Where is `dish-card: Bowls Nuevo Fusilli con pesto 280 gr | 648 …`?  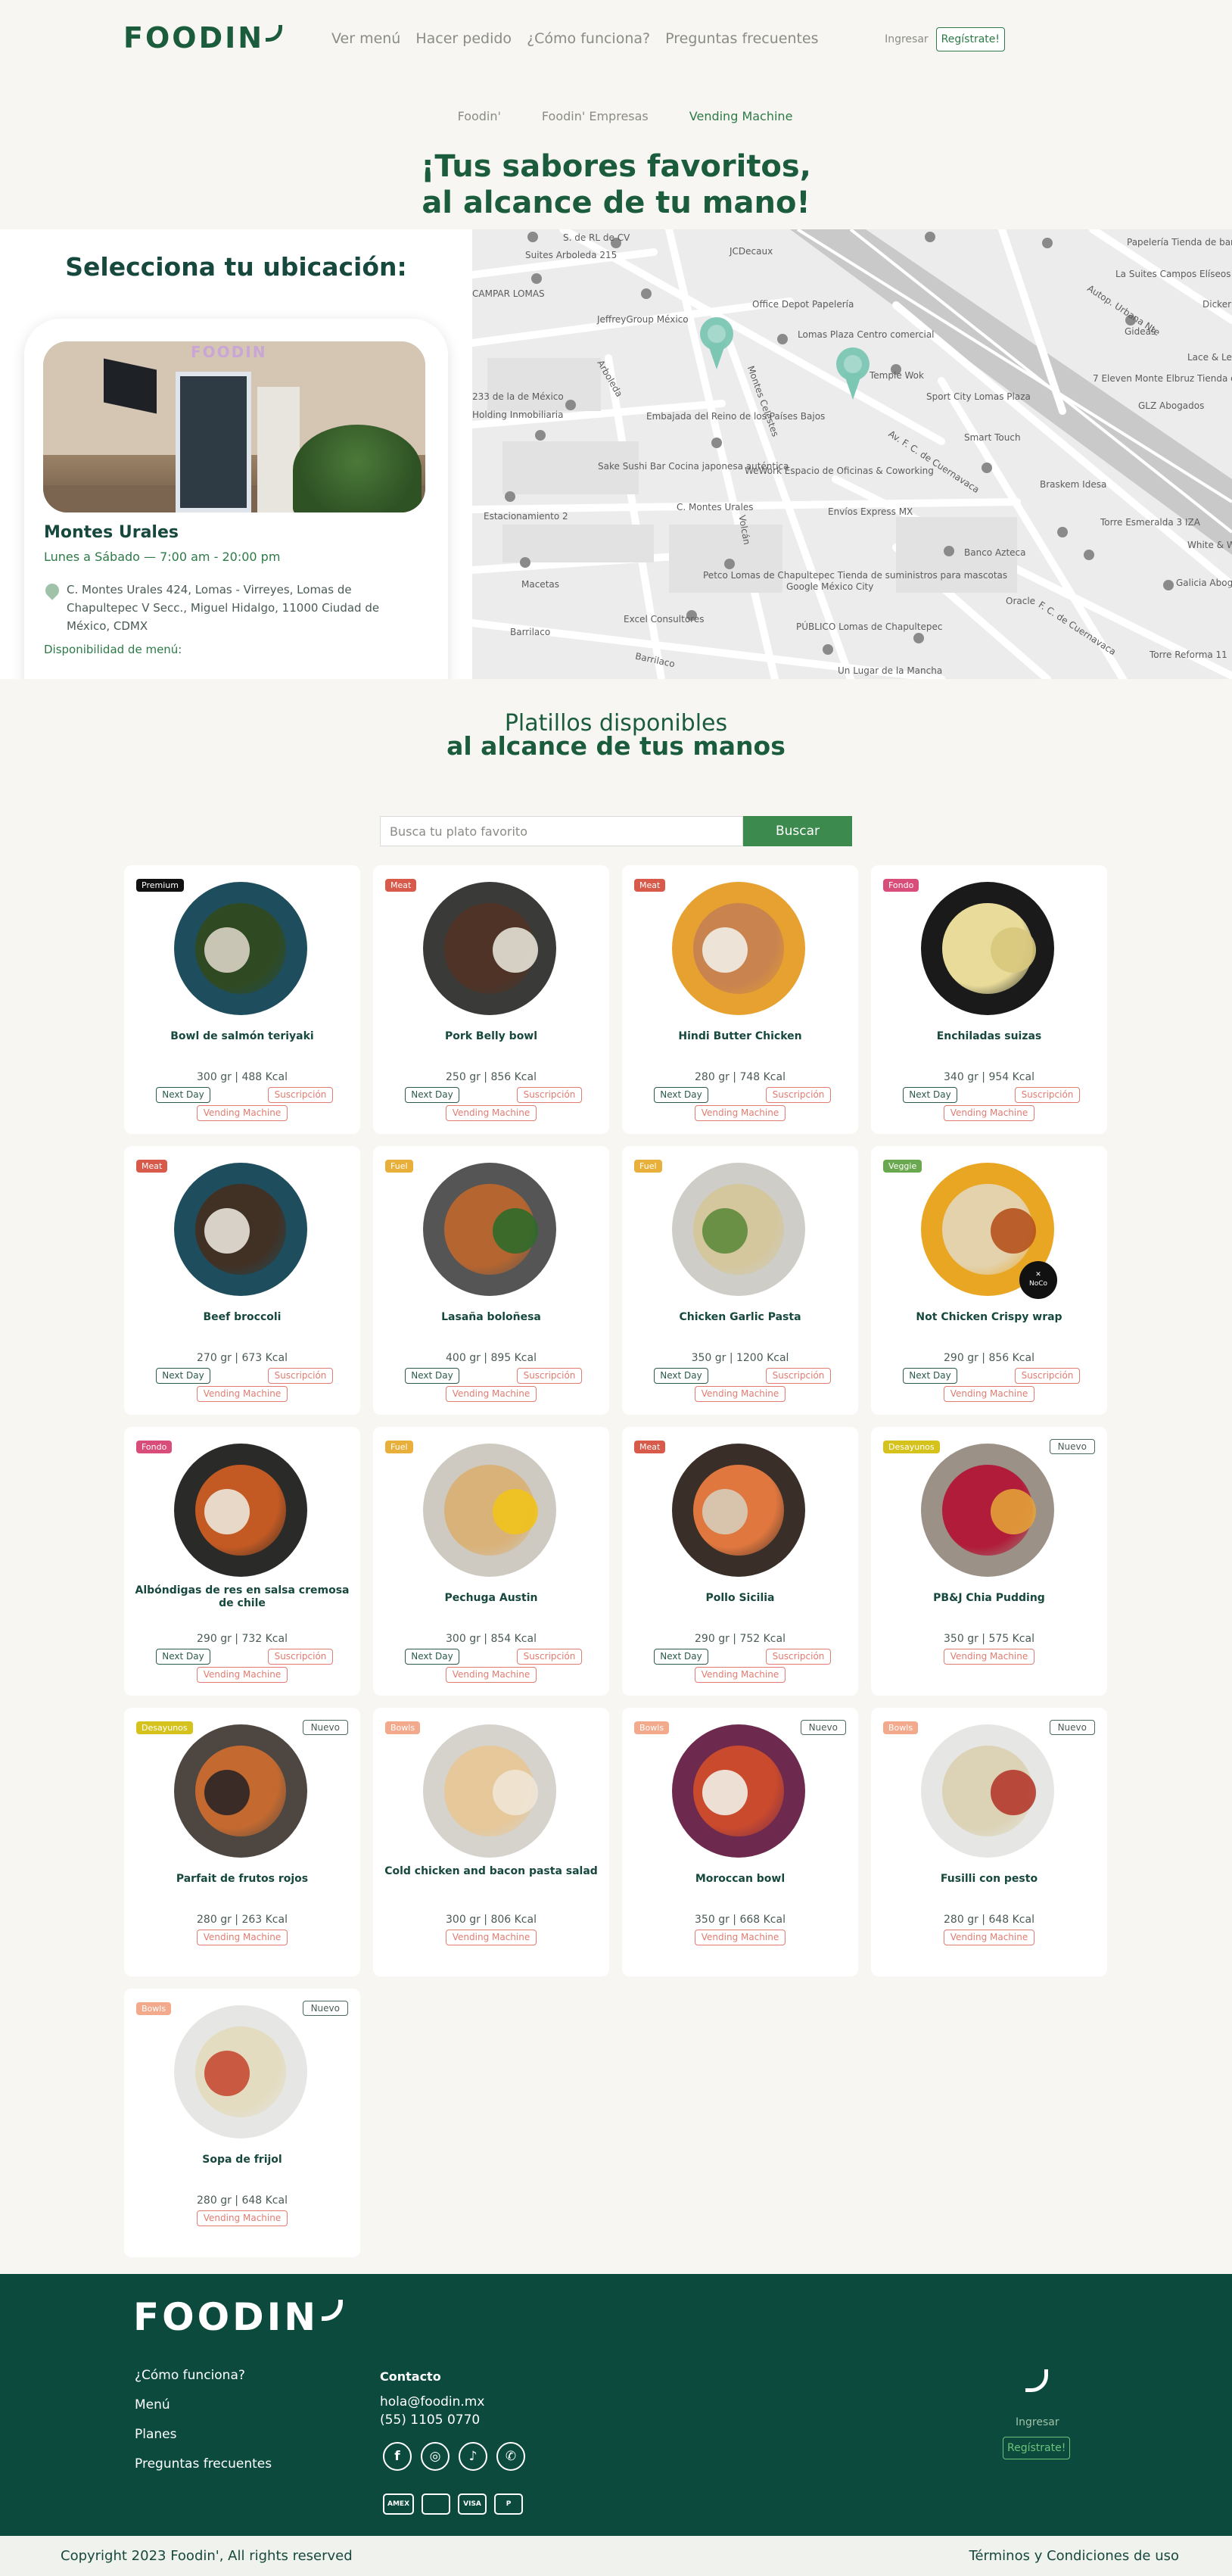
dish-card: Bowls Nuevo Fusilli con pesto 280 gr | 648 … is located at coordinates (989, 1842).